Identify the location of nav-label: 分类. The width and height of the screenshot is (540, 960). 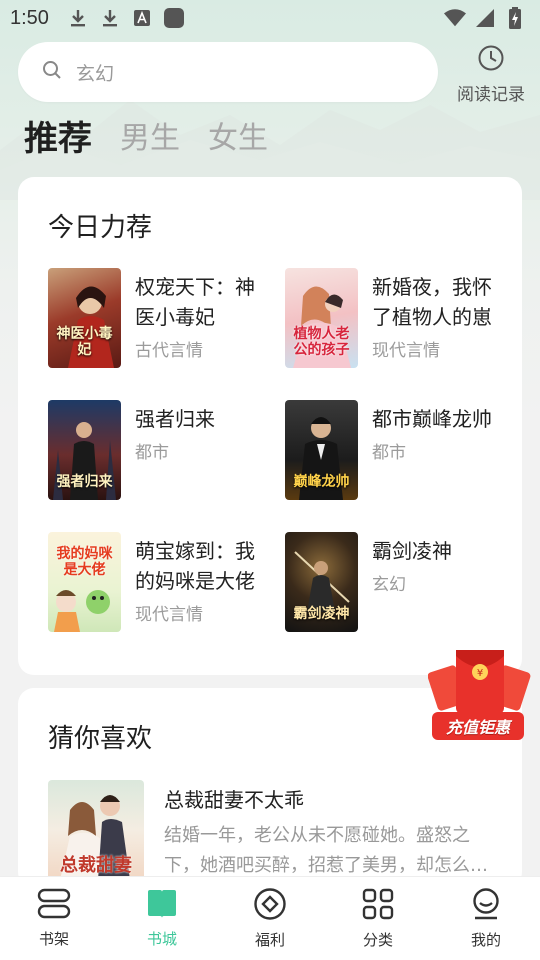
(377, 940).